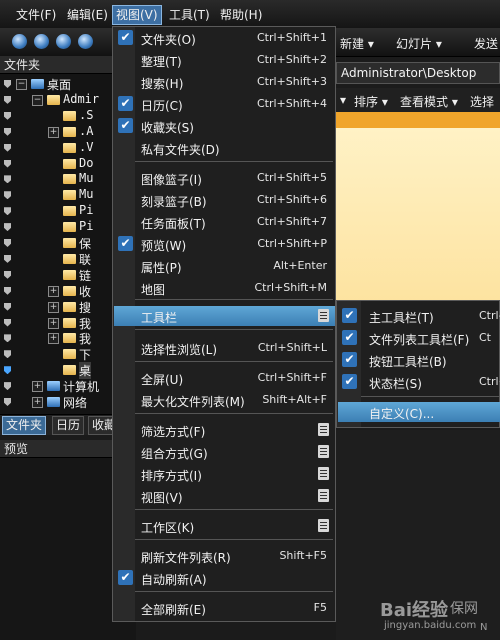  What do you see at coordinates (226, 578) in the screenshot?
I see `view-menu-item-22: ✔ 自动刷新(A)` at bounding box center [226, 578].